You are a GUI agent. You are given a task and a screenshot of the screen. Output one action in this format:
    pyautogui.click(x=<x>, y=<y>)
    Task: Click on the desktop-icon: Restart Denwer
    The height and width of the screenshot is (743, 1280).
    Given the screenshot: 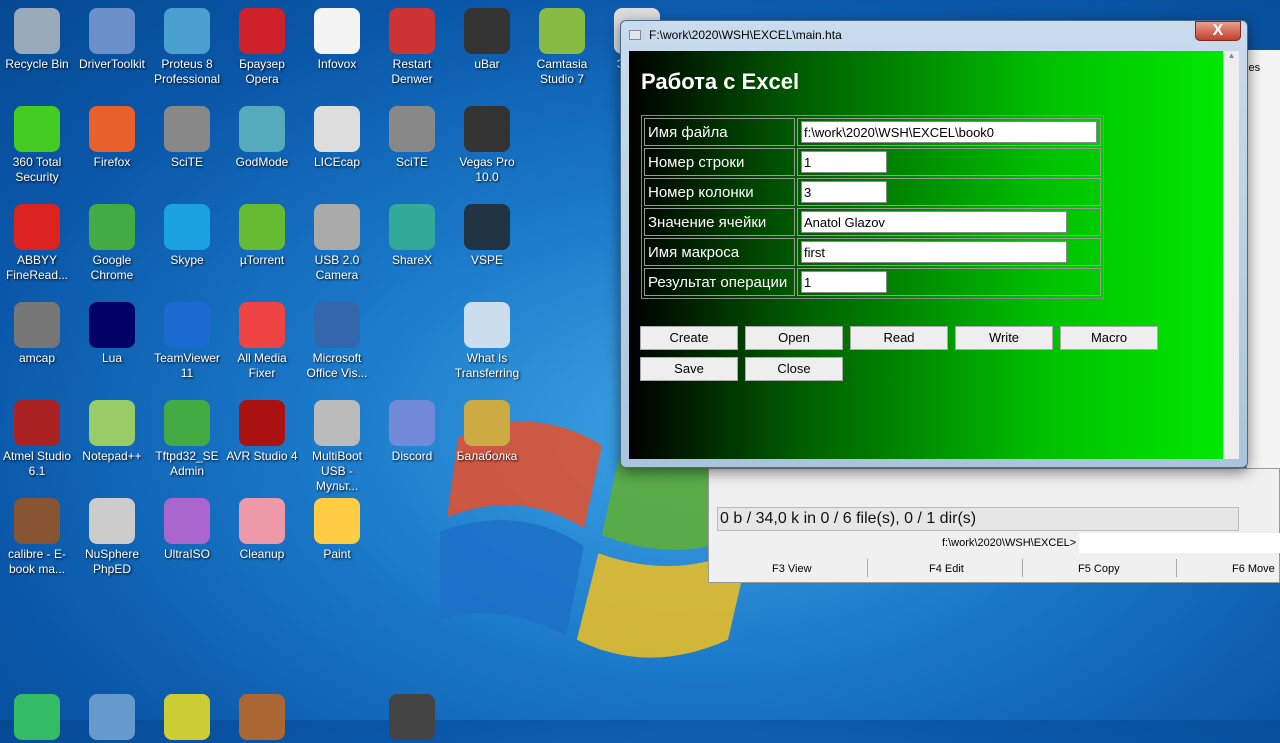 What is the action you would take?
    pyautogui.click(x=412, y=47)
    